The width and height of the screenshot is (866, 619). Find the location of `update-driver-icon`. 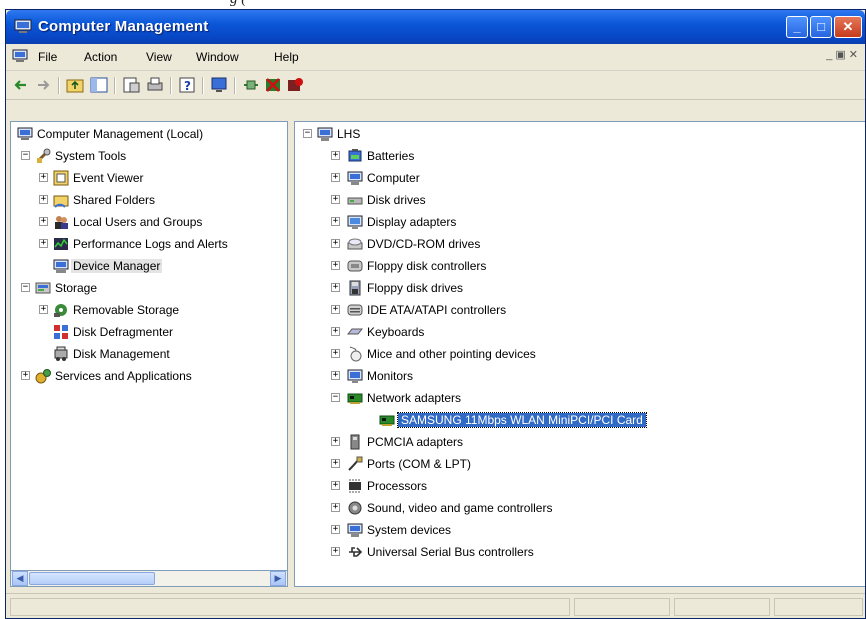

update-driver-icon is located at coordinates (251, 85).